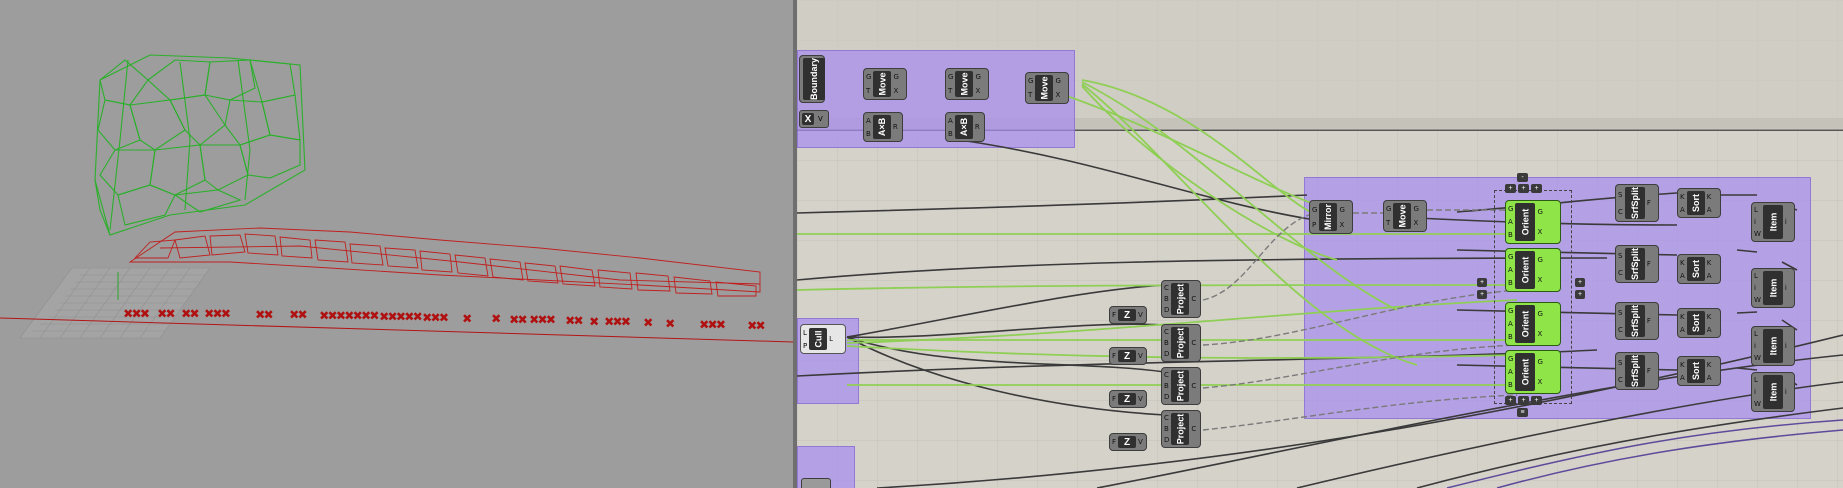  What do you see at coordinates (1773, 392) in the screenshot?
I see `list-item-component-4: LiW Item i` at bounding box center [1773, 392].